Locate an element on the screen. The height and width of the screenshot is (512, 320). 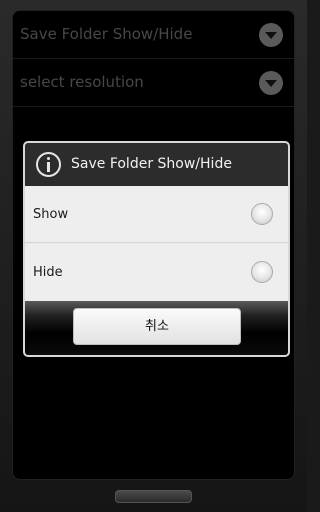
dialog-button-bar: 취소 is located at coordinates (156, 328).